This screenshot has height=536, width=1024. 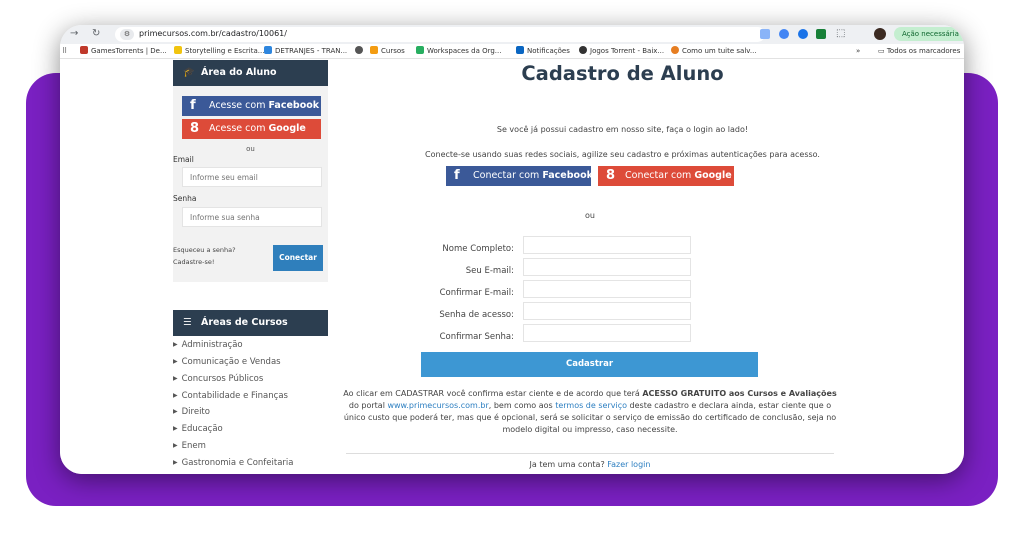 What do you see at coordinates (919, 51) in the screenshot?
I see `all-bookmarks-folder: ▭ Todos os marcadores` at bounding box center [919, 51].